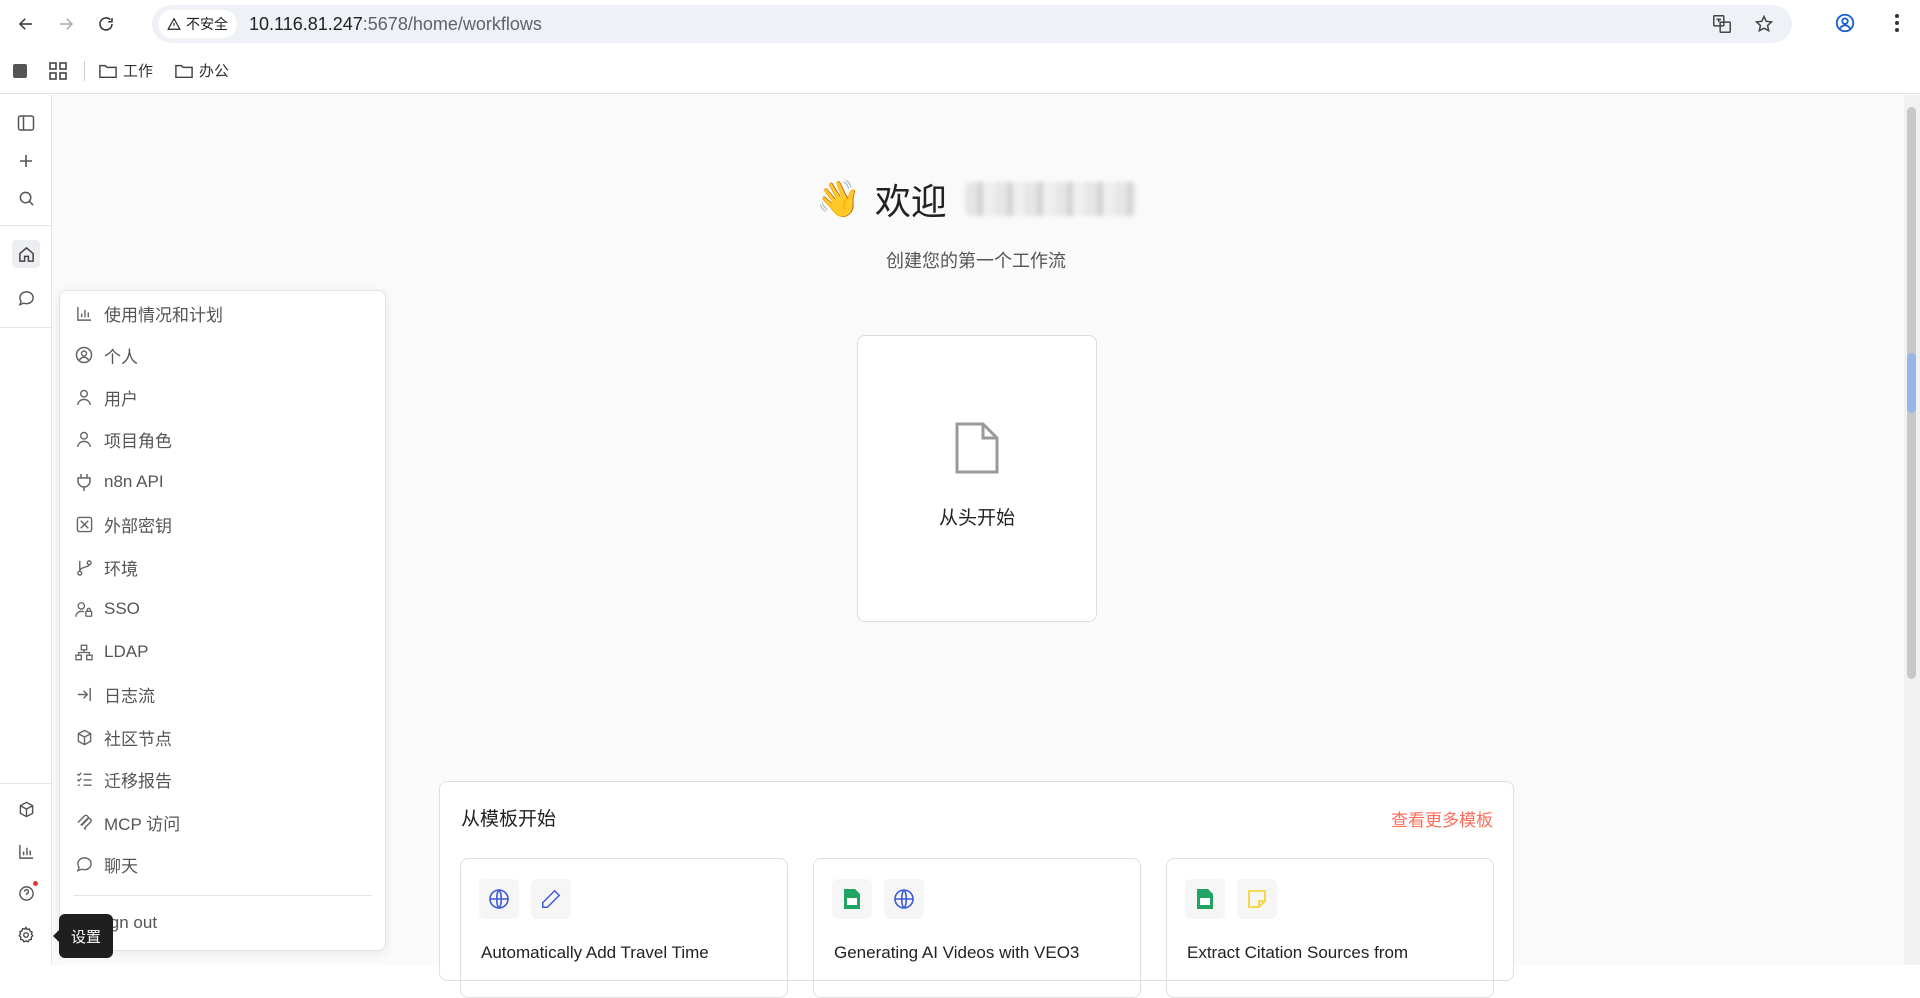 Image resolution: width=1920 pixels, height=998 pixels. What do you see at coordinates (84, 70) in the screenshot?
I see `bookmarks-divider` at bounding box center [84, 70].